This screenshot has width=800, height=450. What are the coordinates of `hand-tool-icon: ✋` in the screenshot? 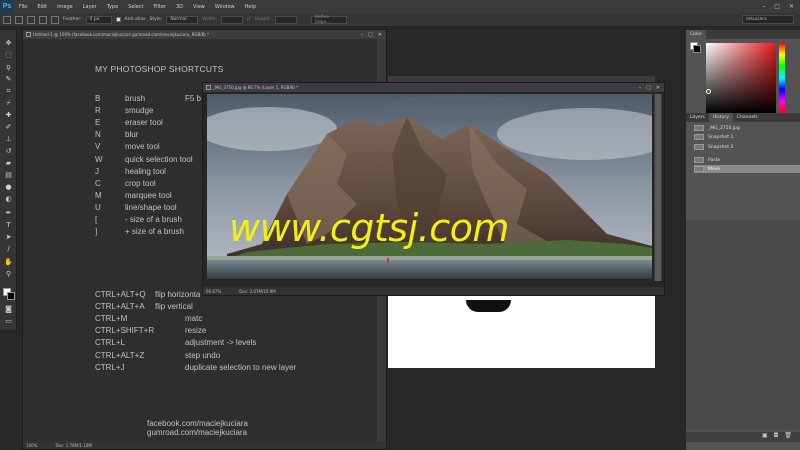 It's located at (8, 262).